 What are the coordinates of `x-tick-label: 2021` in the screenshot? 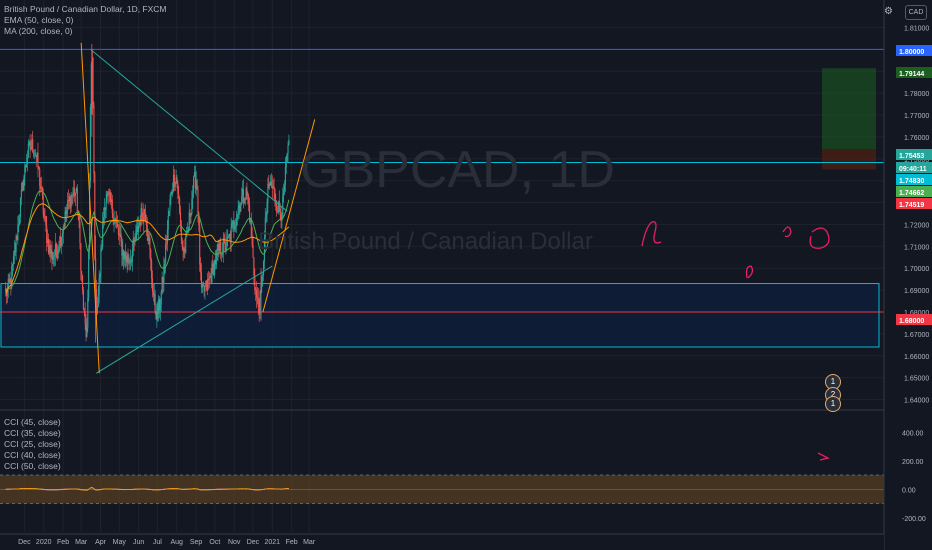 It's located at (272, 542).